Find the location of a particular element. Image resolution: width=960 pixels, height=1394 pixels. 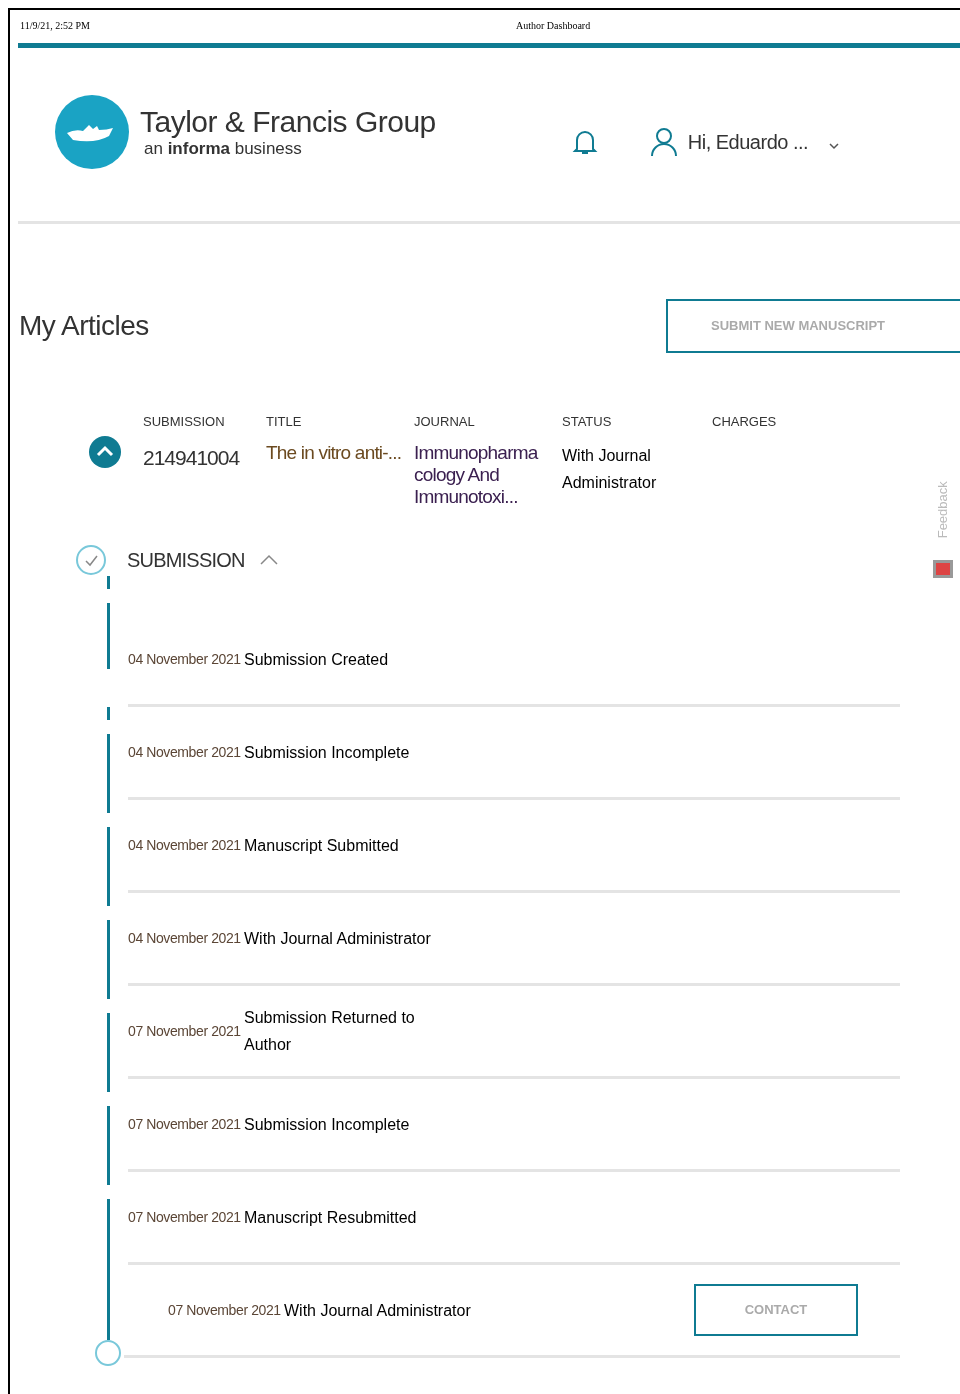

event-label: Submission Returned to Author is located at coordinates (330, 1031).